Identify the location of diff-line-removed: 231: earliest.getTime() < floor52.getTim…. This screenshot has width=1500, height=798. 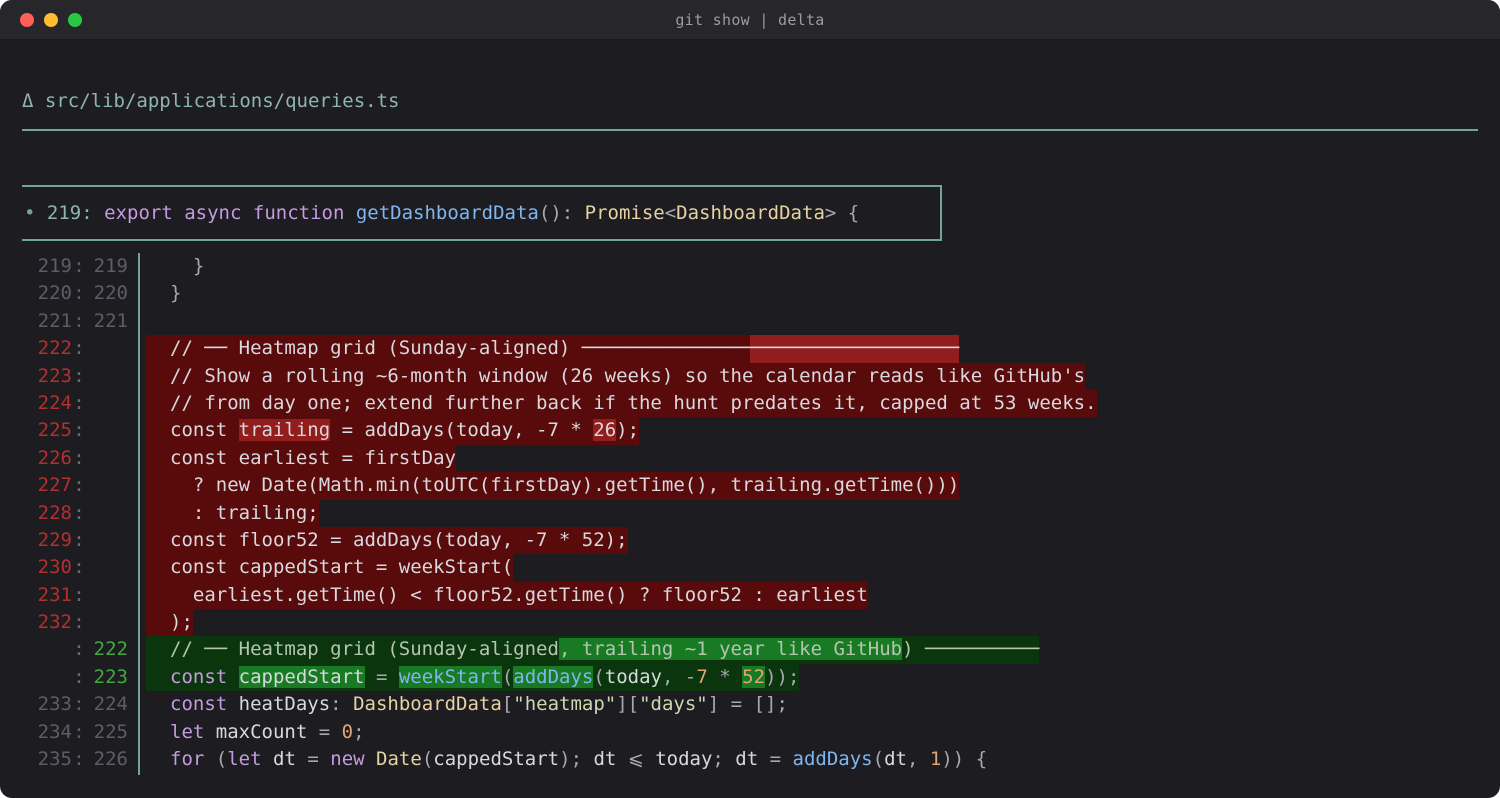
(750, 595).